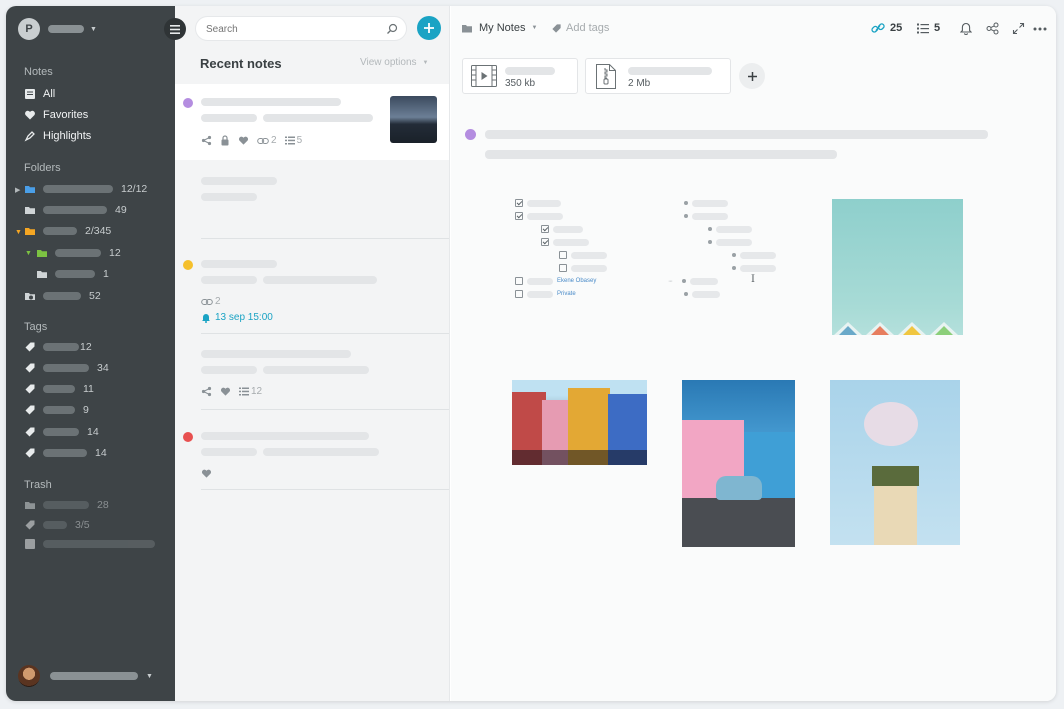 This screenshot has width=1064, height=709. I want to click on folder-item-shared: 52, so click(62, 296).